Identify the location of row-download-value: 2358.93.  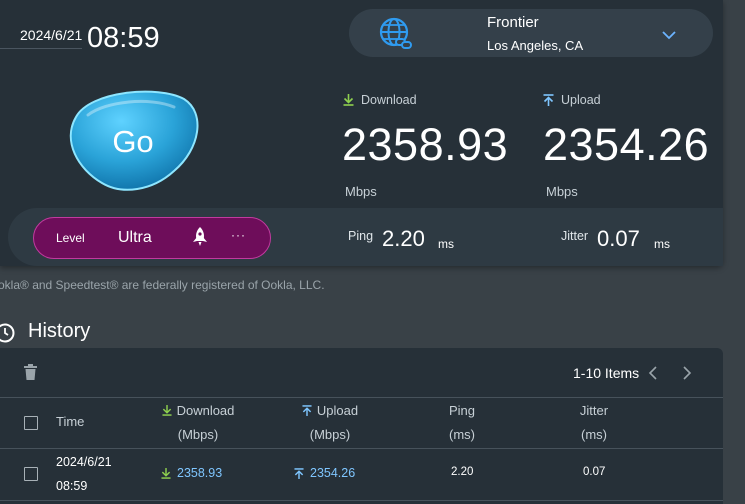
(200, 473).